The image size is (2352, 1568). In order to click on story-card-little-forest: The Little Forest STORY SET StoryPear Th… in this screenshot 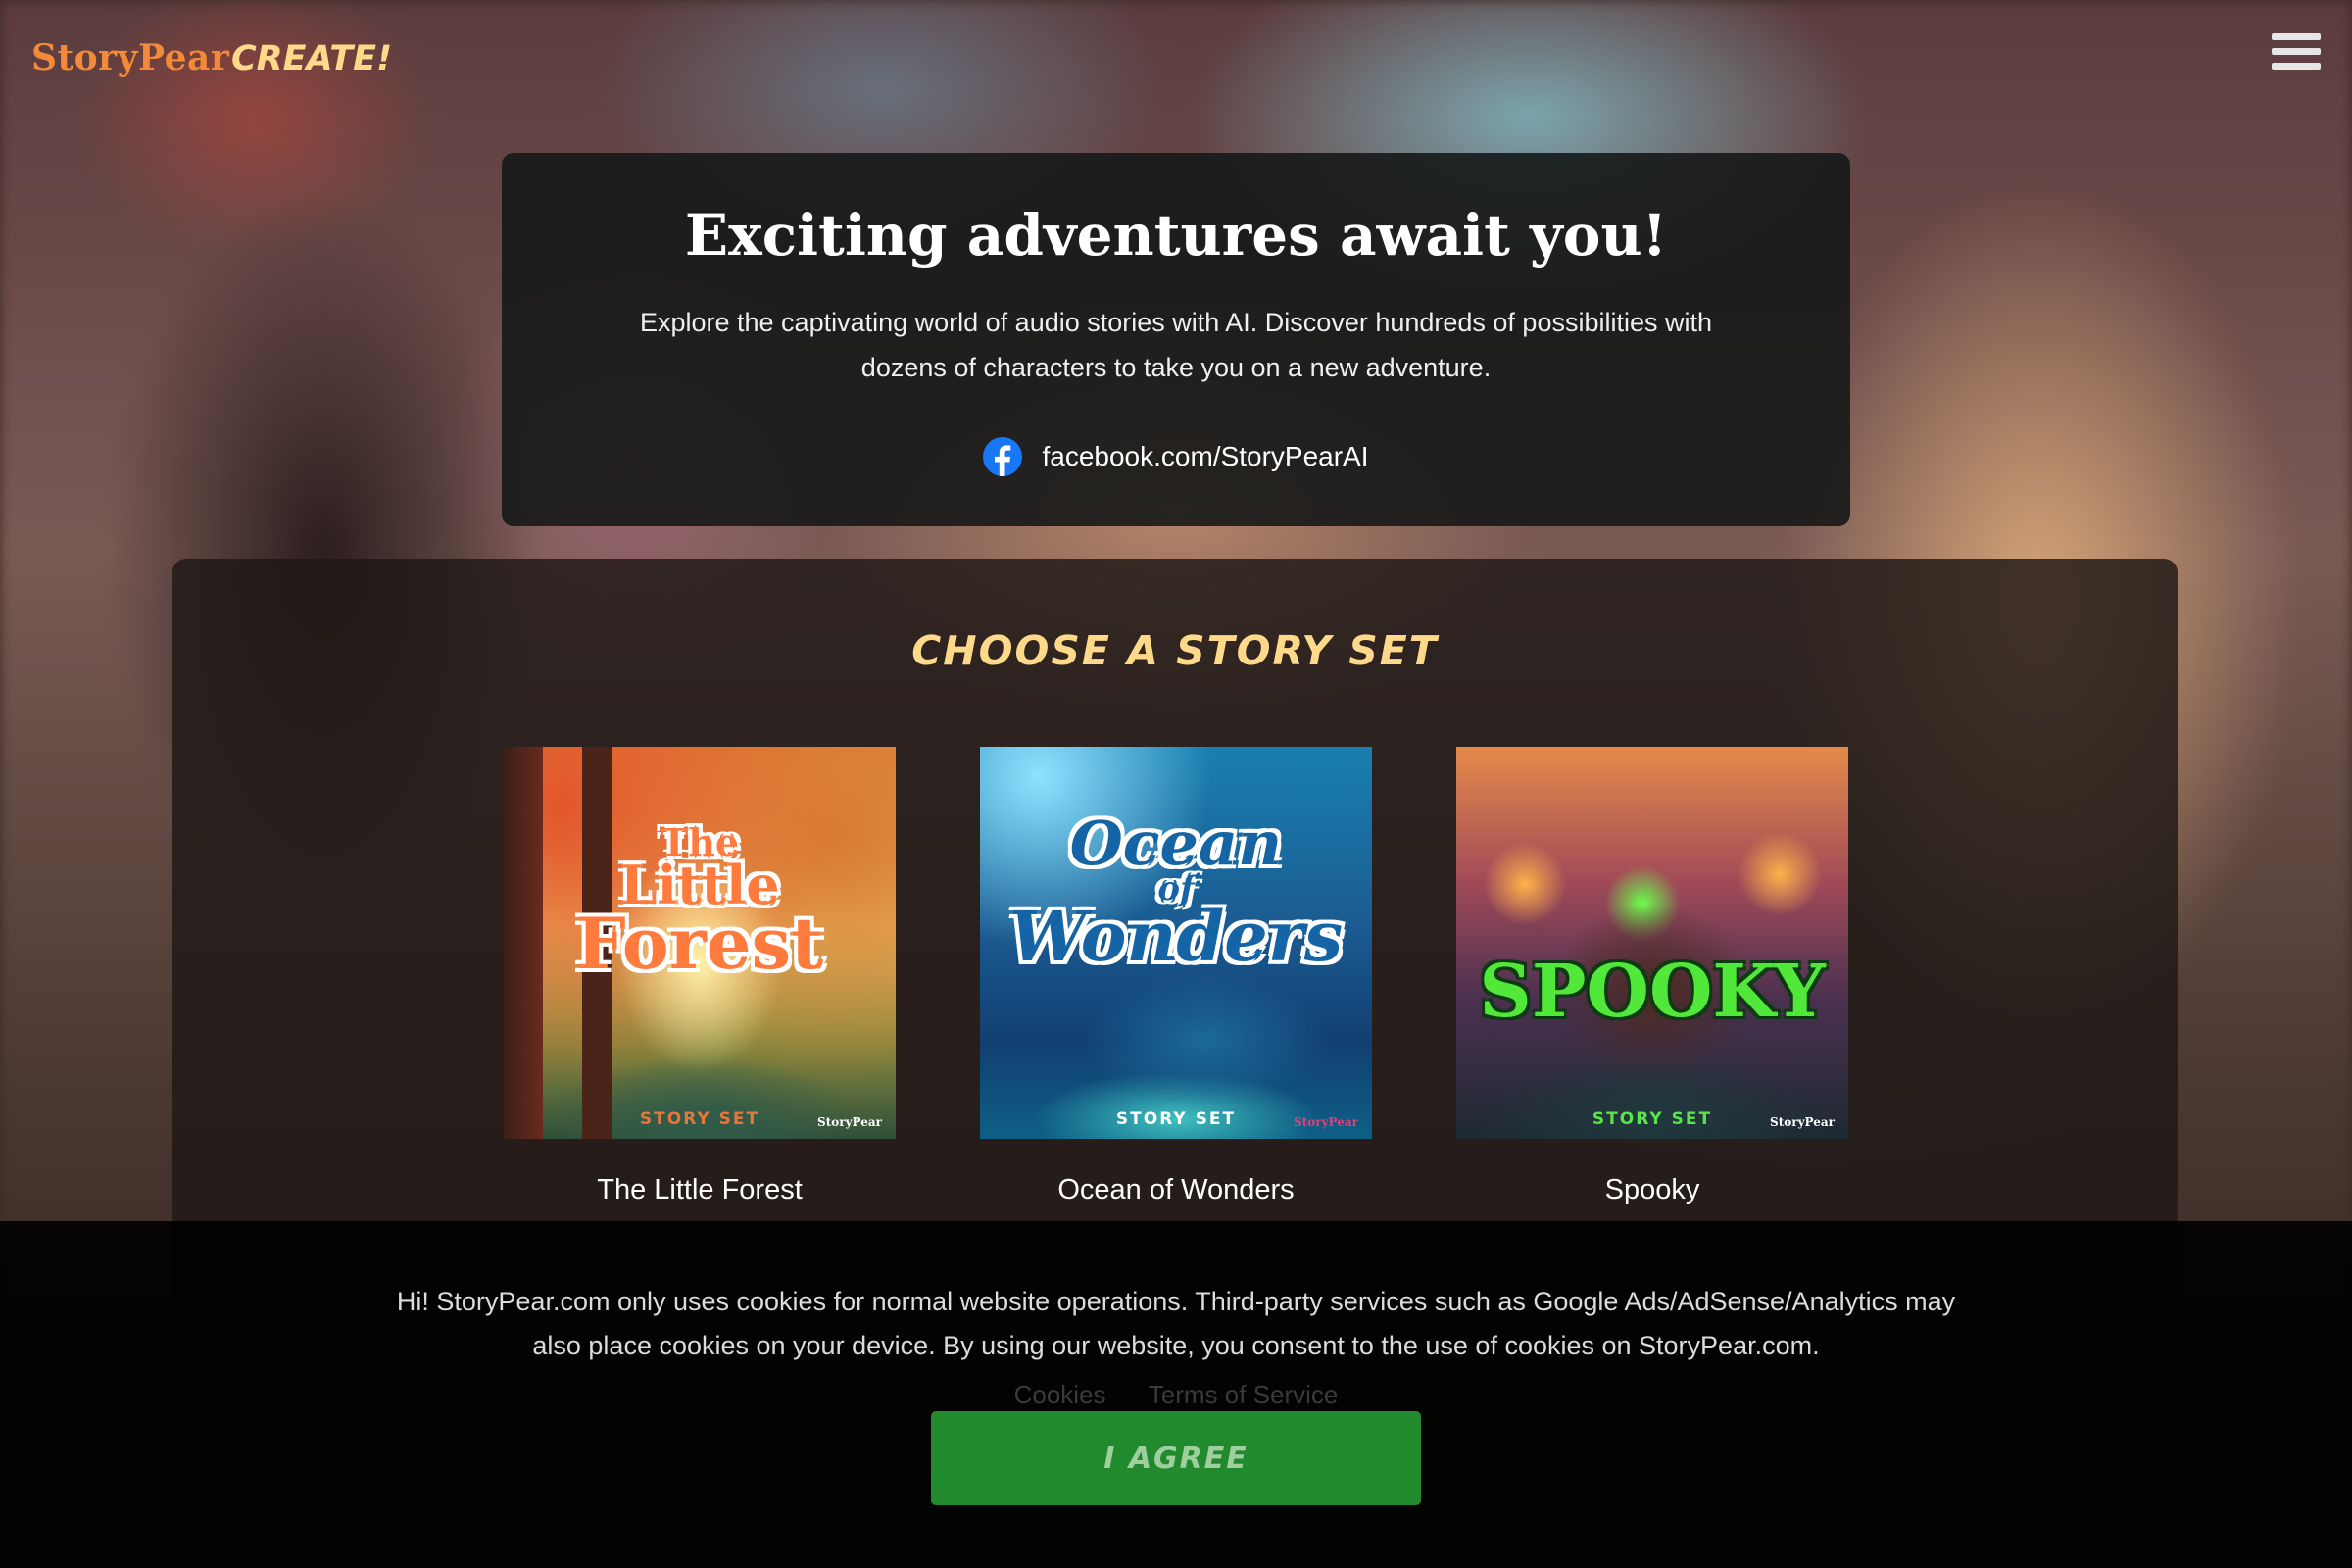, I will do `click(700, 976)`.